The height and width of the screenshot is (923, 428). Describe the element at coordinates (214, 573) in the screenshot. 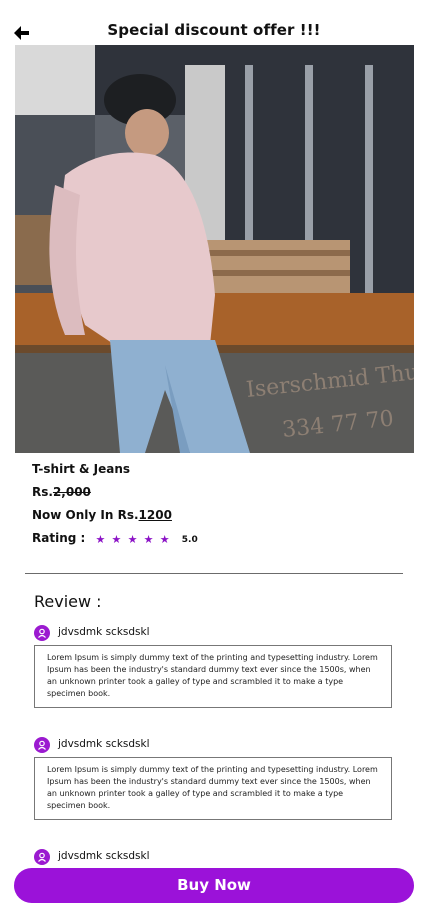

I see `divider` at that location.